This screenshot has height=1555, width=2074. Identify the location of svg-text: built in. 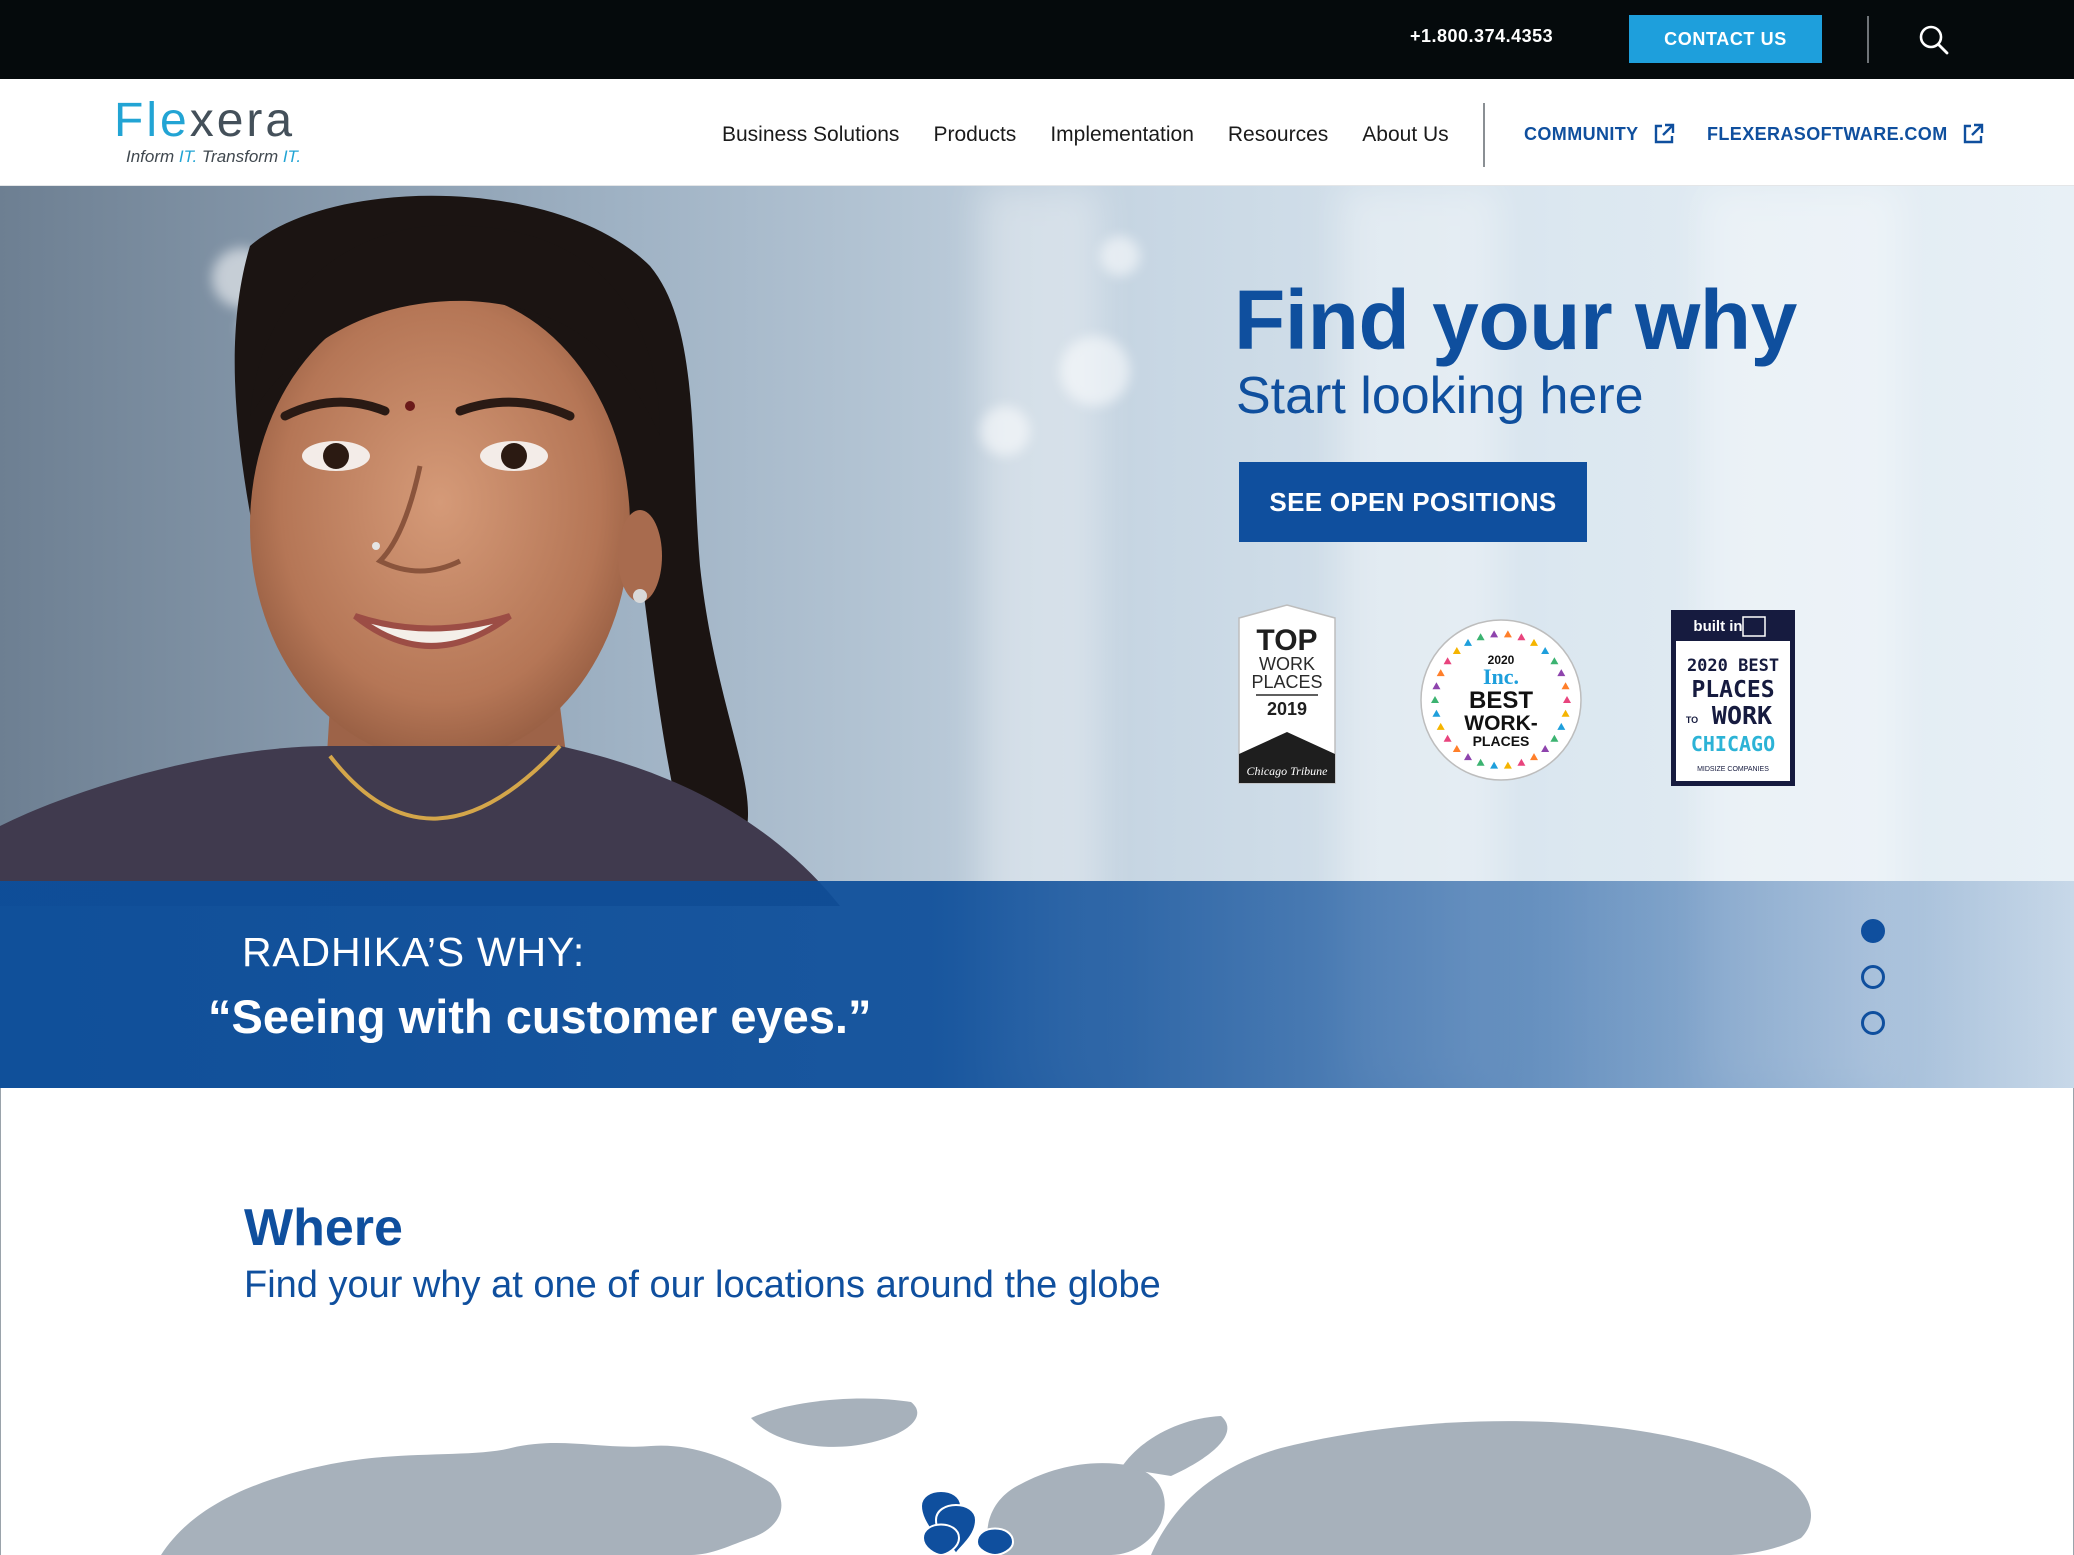
(1717, 626).